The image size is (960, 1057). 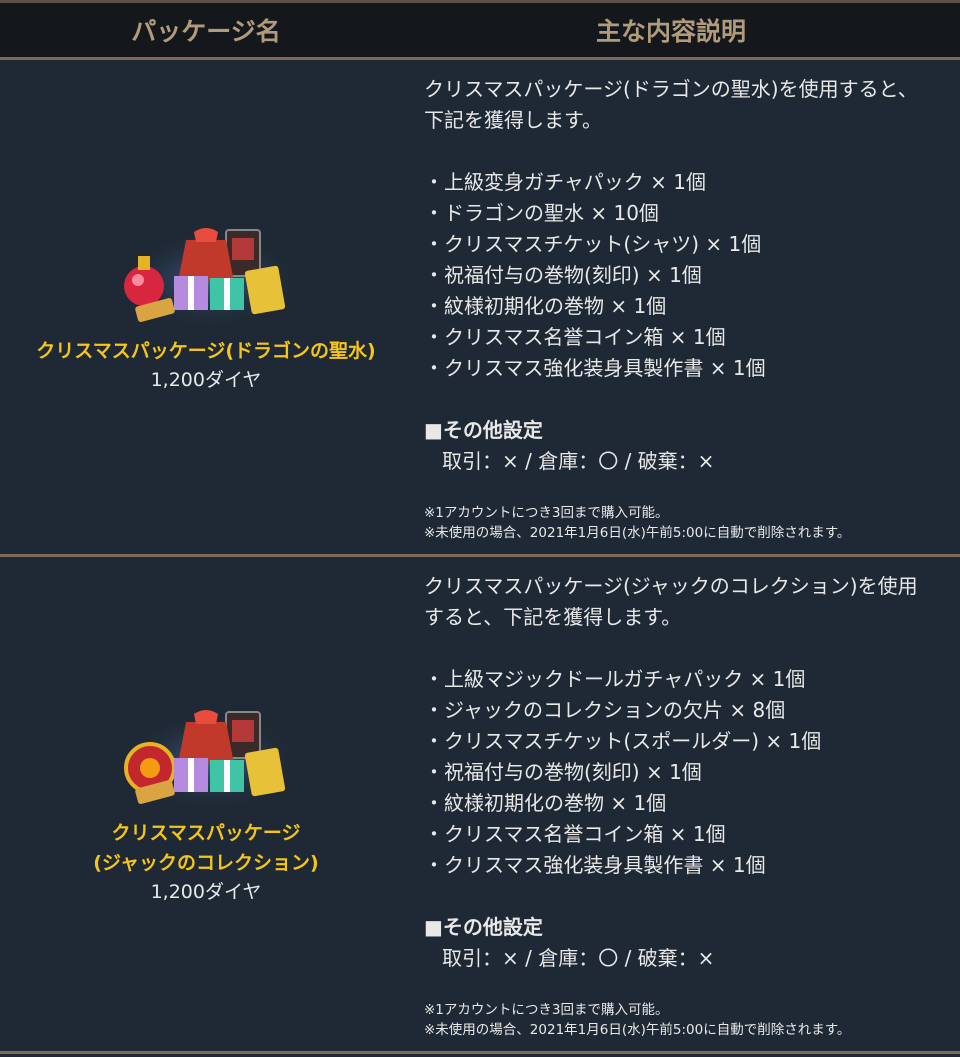 I want to click on description-line: すると、下記を獲得します。, so click(x=553, y=617).